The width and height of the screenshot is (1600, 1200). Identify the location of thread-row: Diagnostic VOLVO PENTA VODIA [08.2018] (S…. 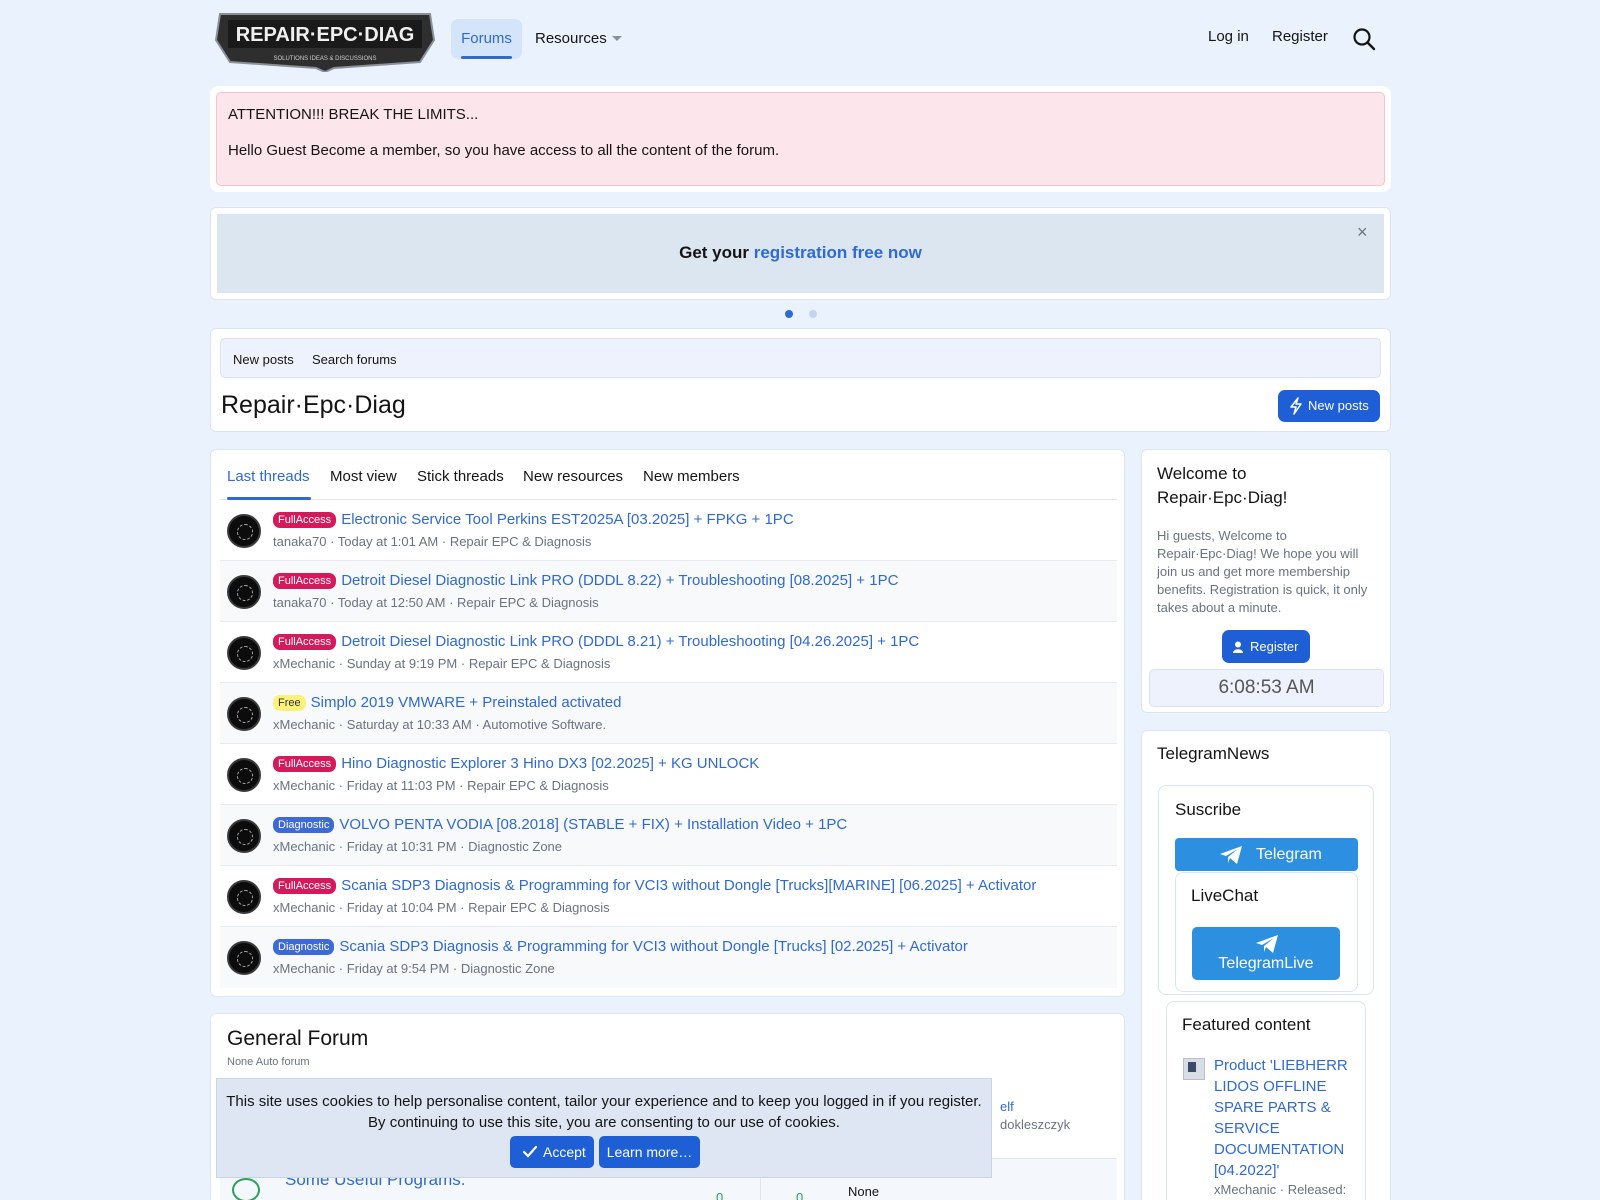
(668, 835).